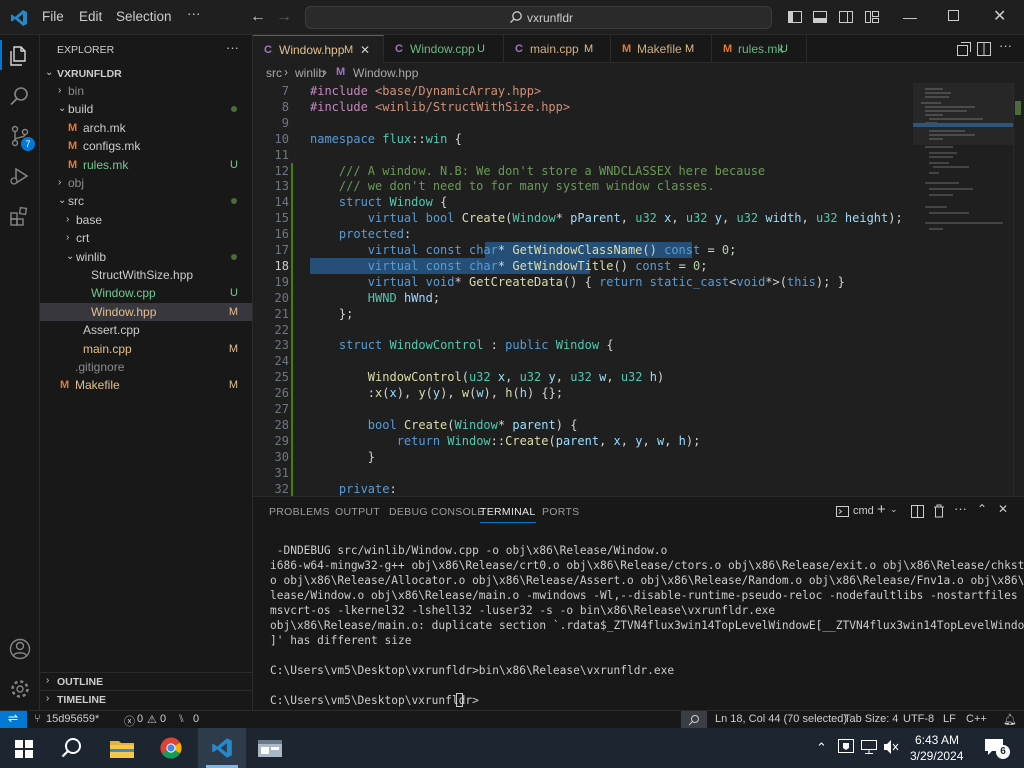 This screenshot has width=1024, height=768. What do you see at coordinates (258, 17) in the screenshot?
I see `back-arrow-icon: ←` at bounding box center [258, 17].